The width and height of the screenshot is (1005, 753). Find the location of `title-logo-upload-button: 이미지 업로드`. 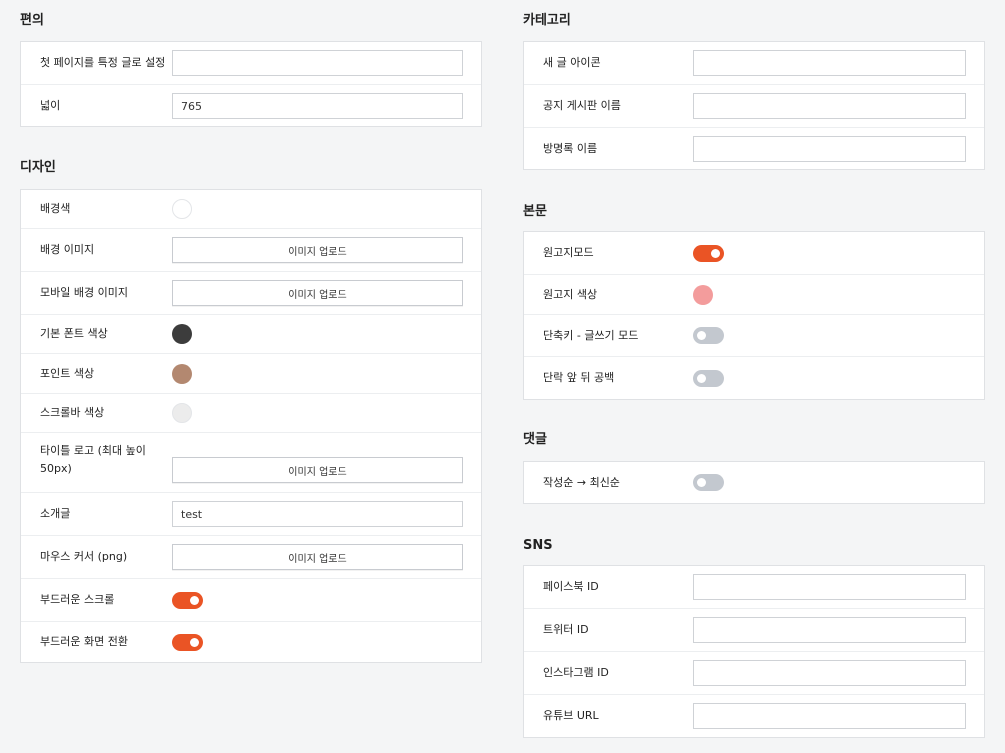

title-logo-upload-button: 이미지 업로드 is located at coordinates (317, 470).